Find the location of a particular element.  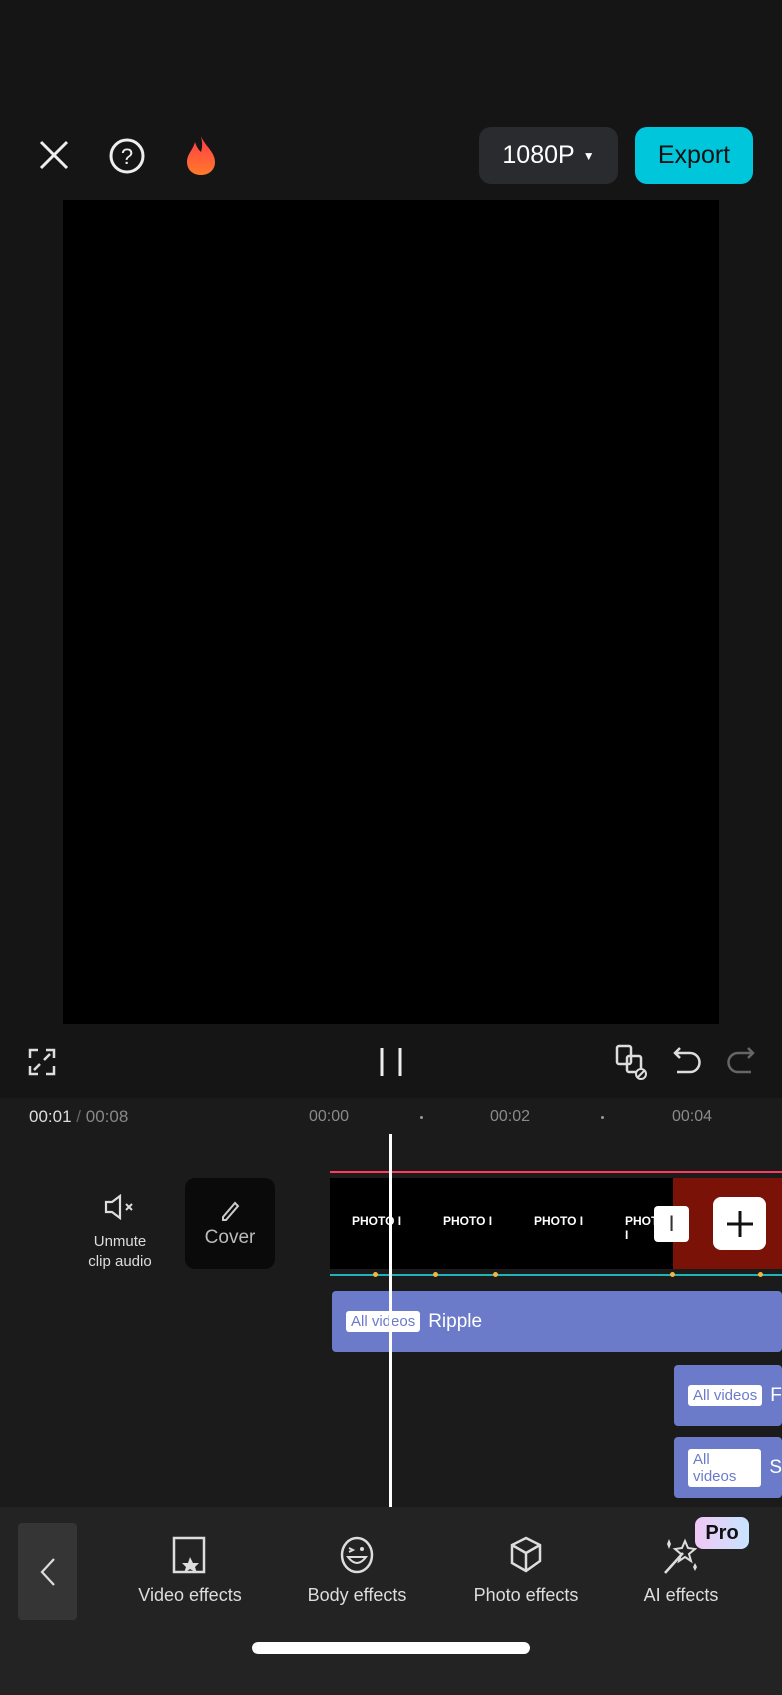

fire-icon is located at coordinates (201, 155).